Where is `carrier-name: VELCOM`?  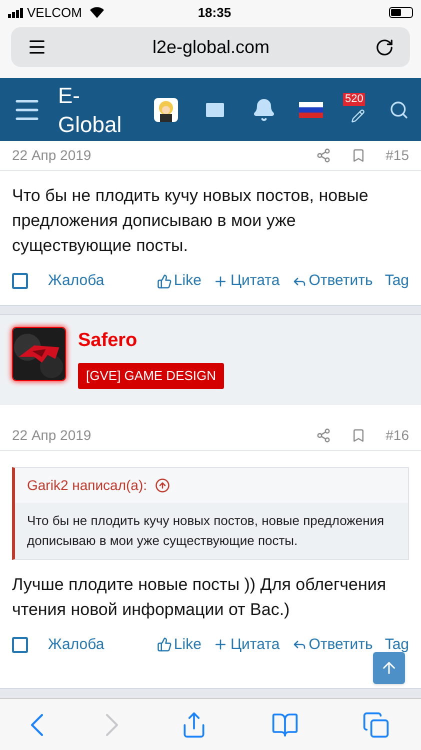
carrier-name: VELCOM is located at coordinates (54, 13).